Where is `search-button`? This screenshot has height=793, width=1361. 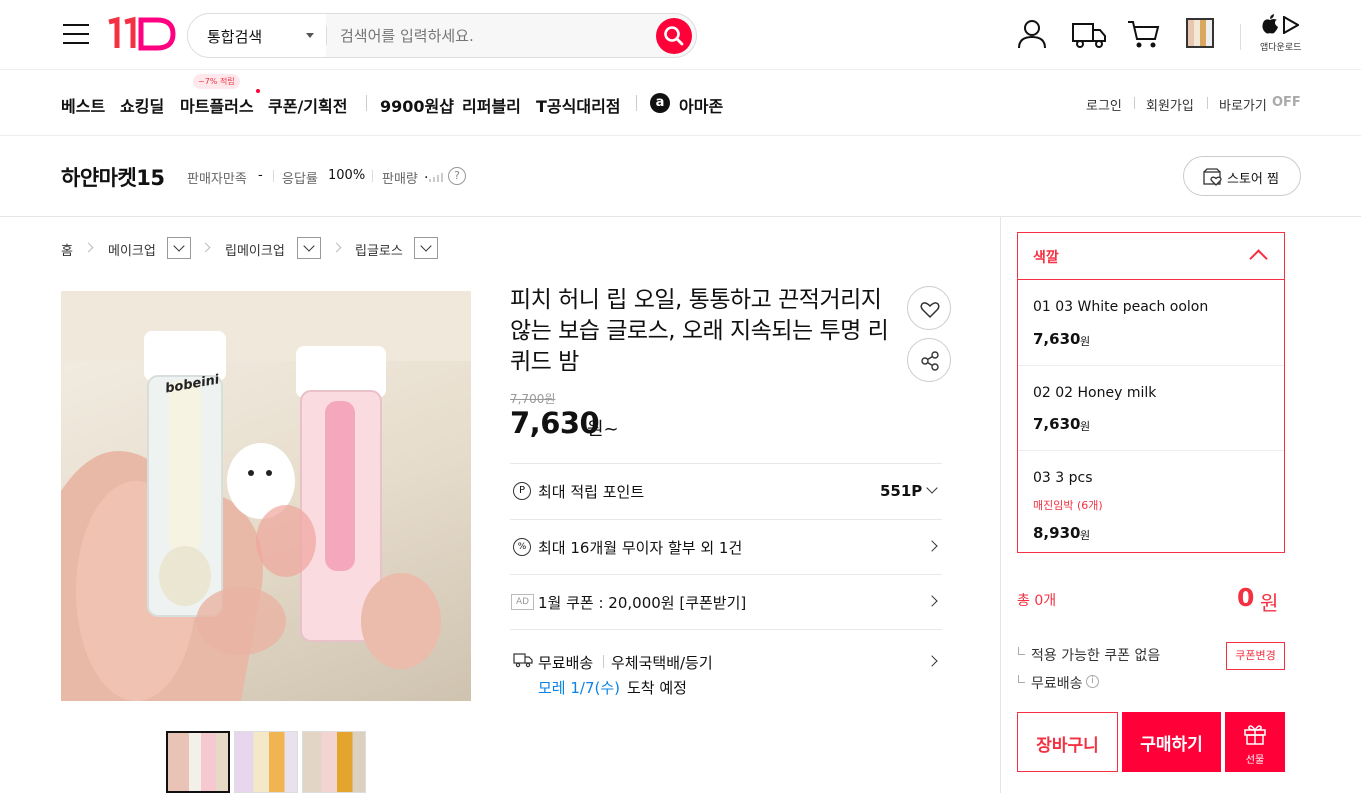
search-button is located at coordinates (674, 36).